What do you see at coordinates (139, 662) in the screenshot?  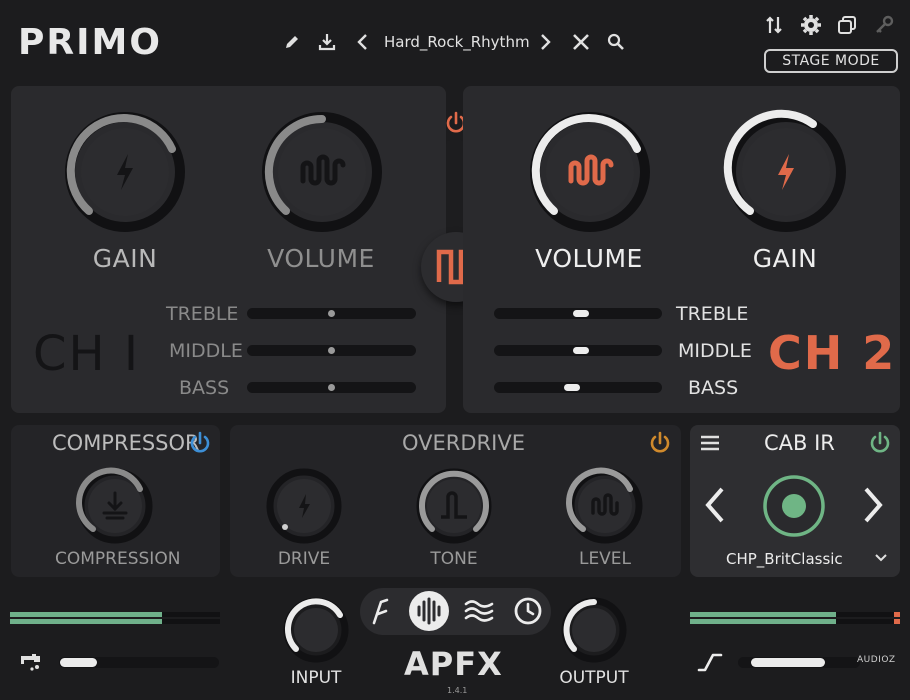 I see `gate-slider` at bounding box center [139, 662].